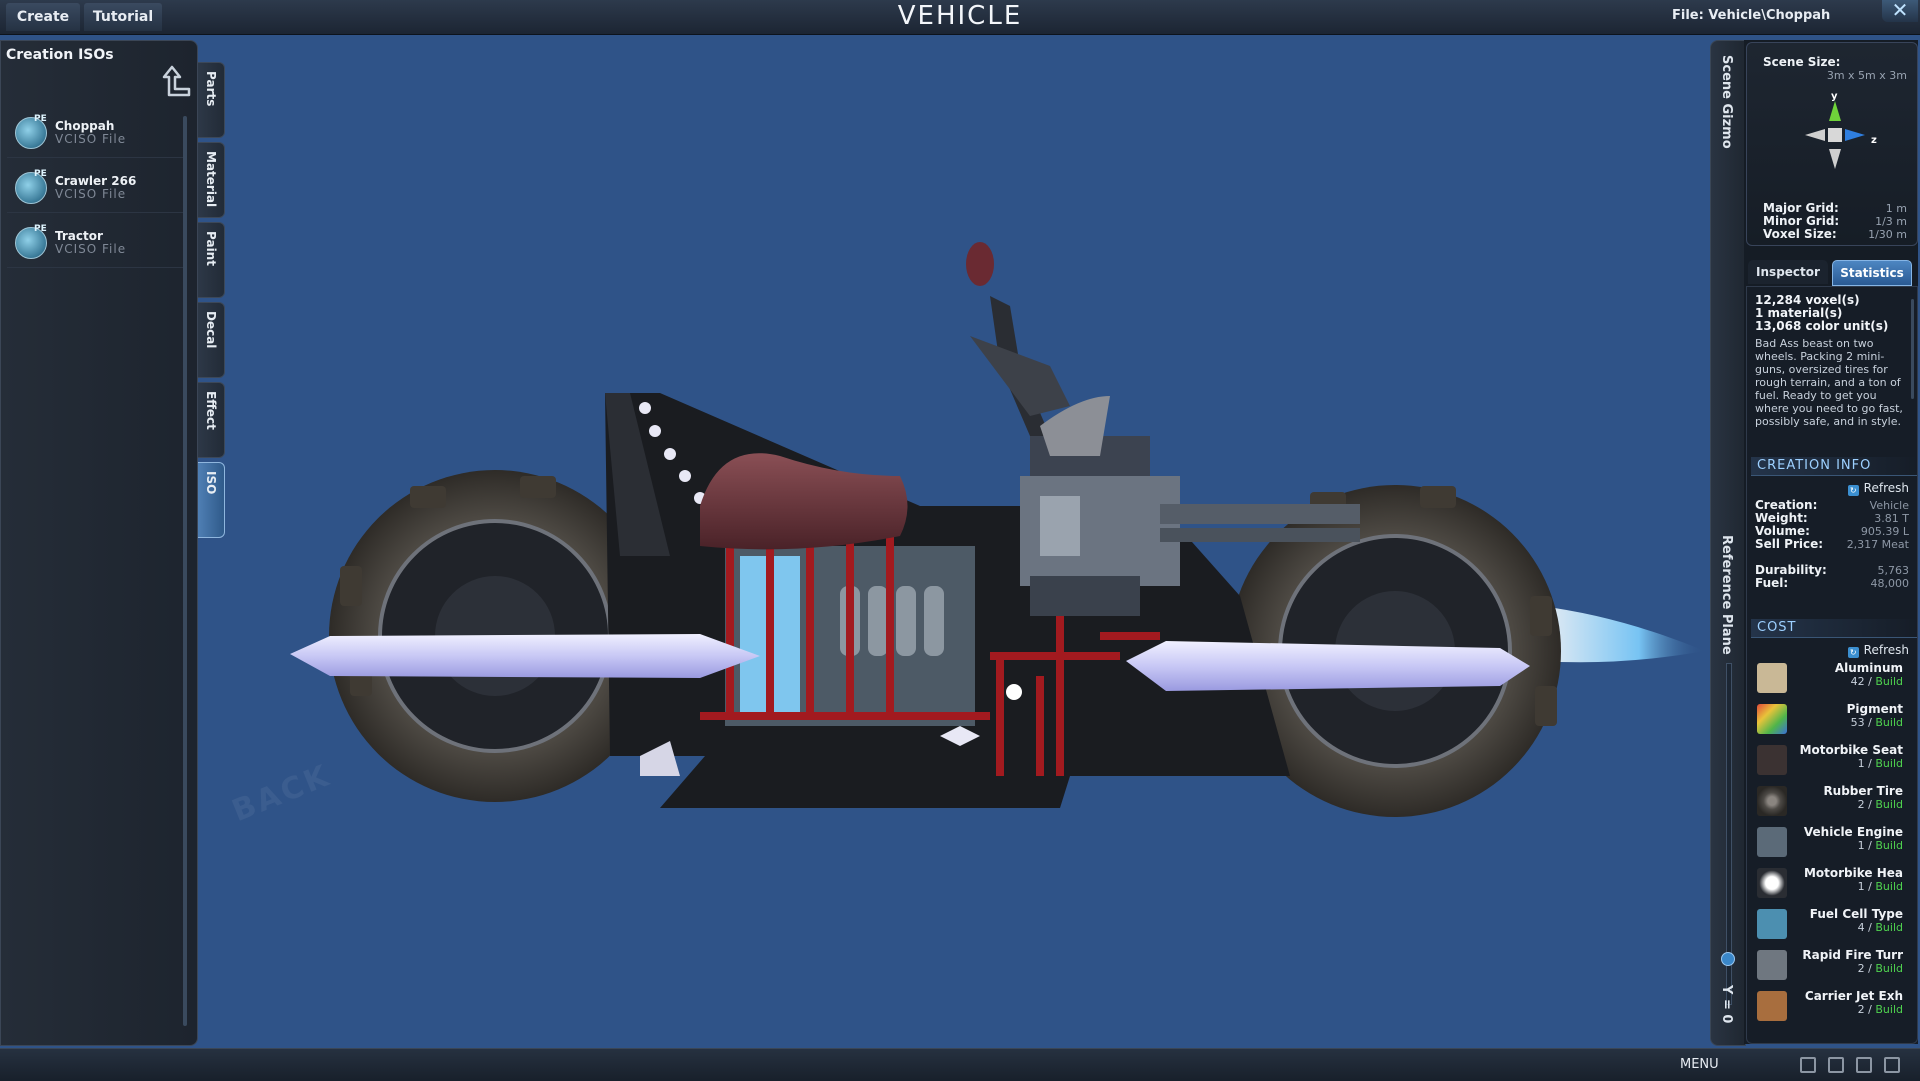  What do you see at coordinates (1891, 221) in the screenshot?
I see `minor-grid-value: 1/3 m` at bounding box center [1891, 221].